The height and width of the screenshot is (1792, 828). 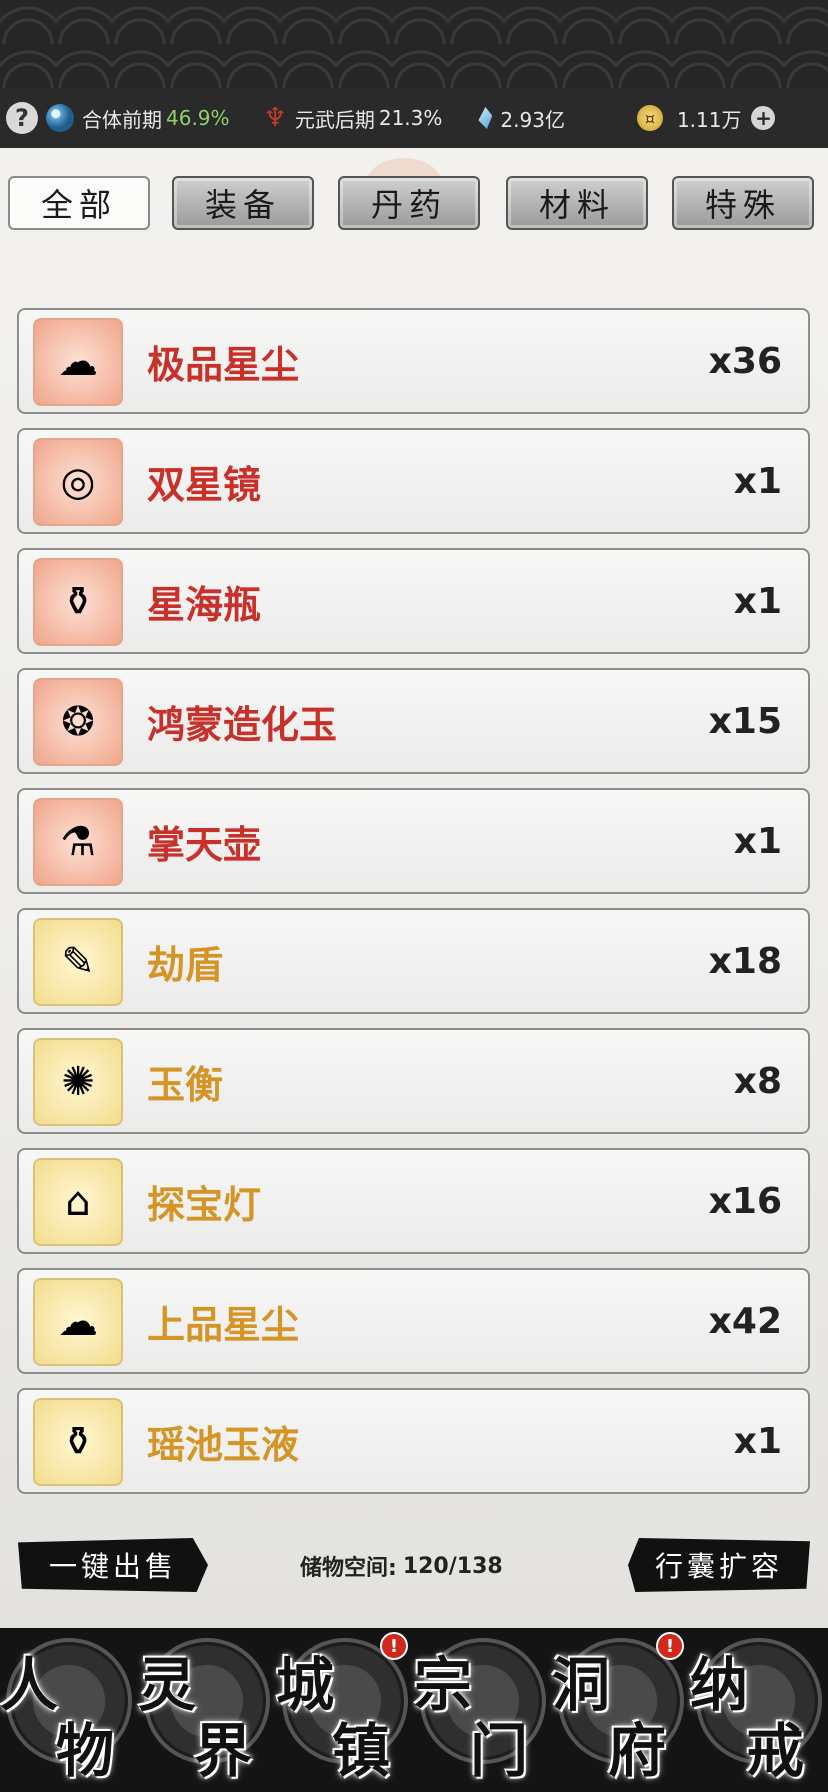 I want to click on item-row: ⚱ 星海瓶 x1, so click(x=413, y=601).